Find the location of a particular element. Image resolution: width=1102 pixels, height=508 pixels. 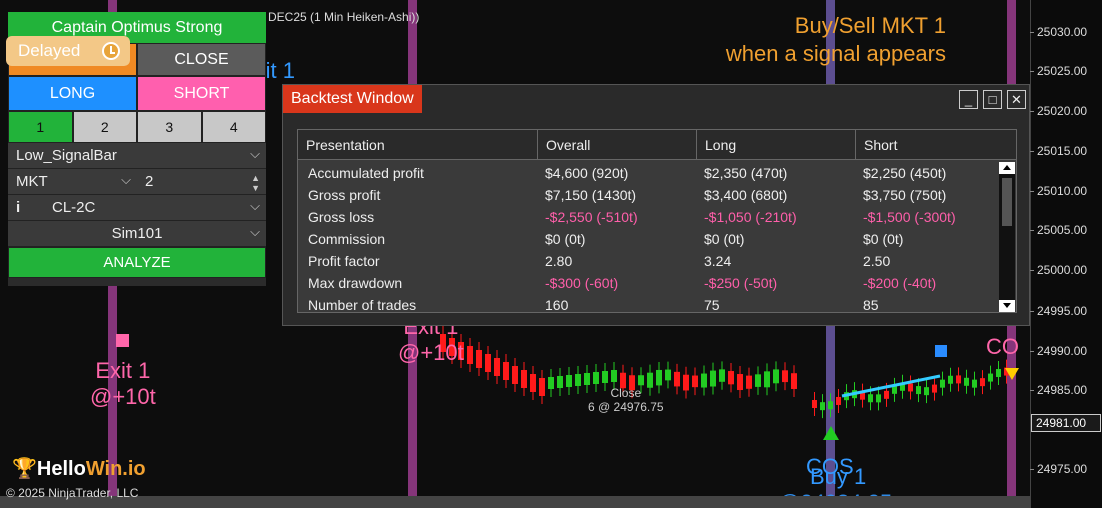

close-annotation-line1: Close is located at coordinates (626, 393).